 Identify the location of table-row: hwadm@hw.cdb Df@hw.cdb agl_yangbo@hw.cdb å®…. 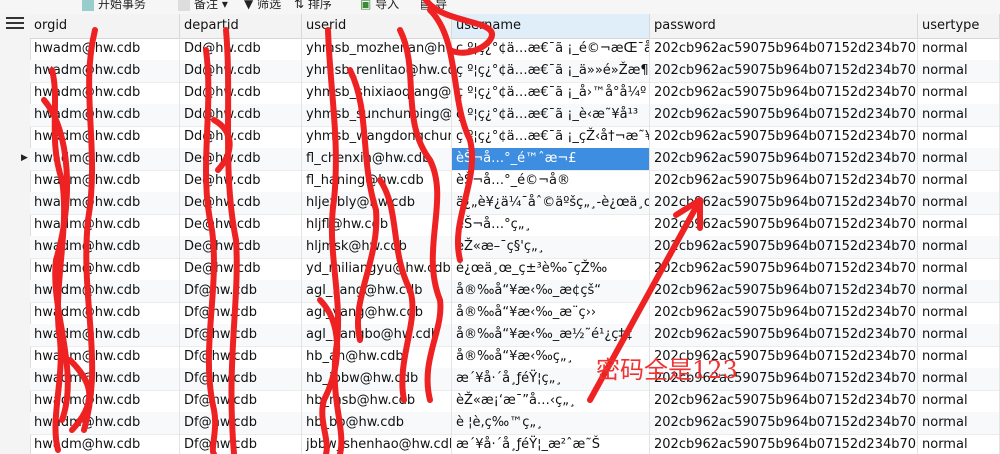
(515, 335).